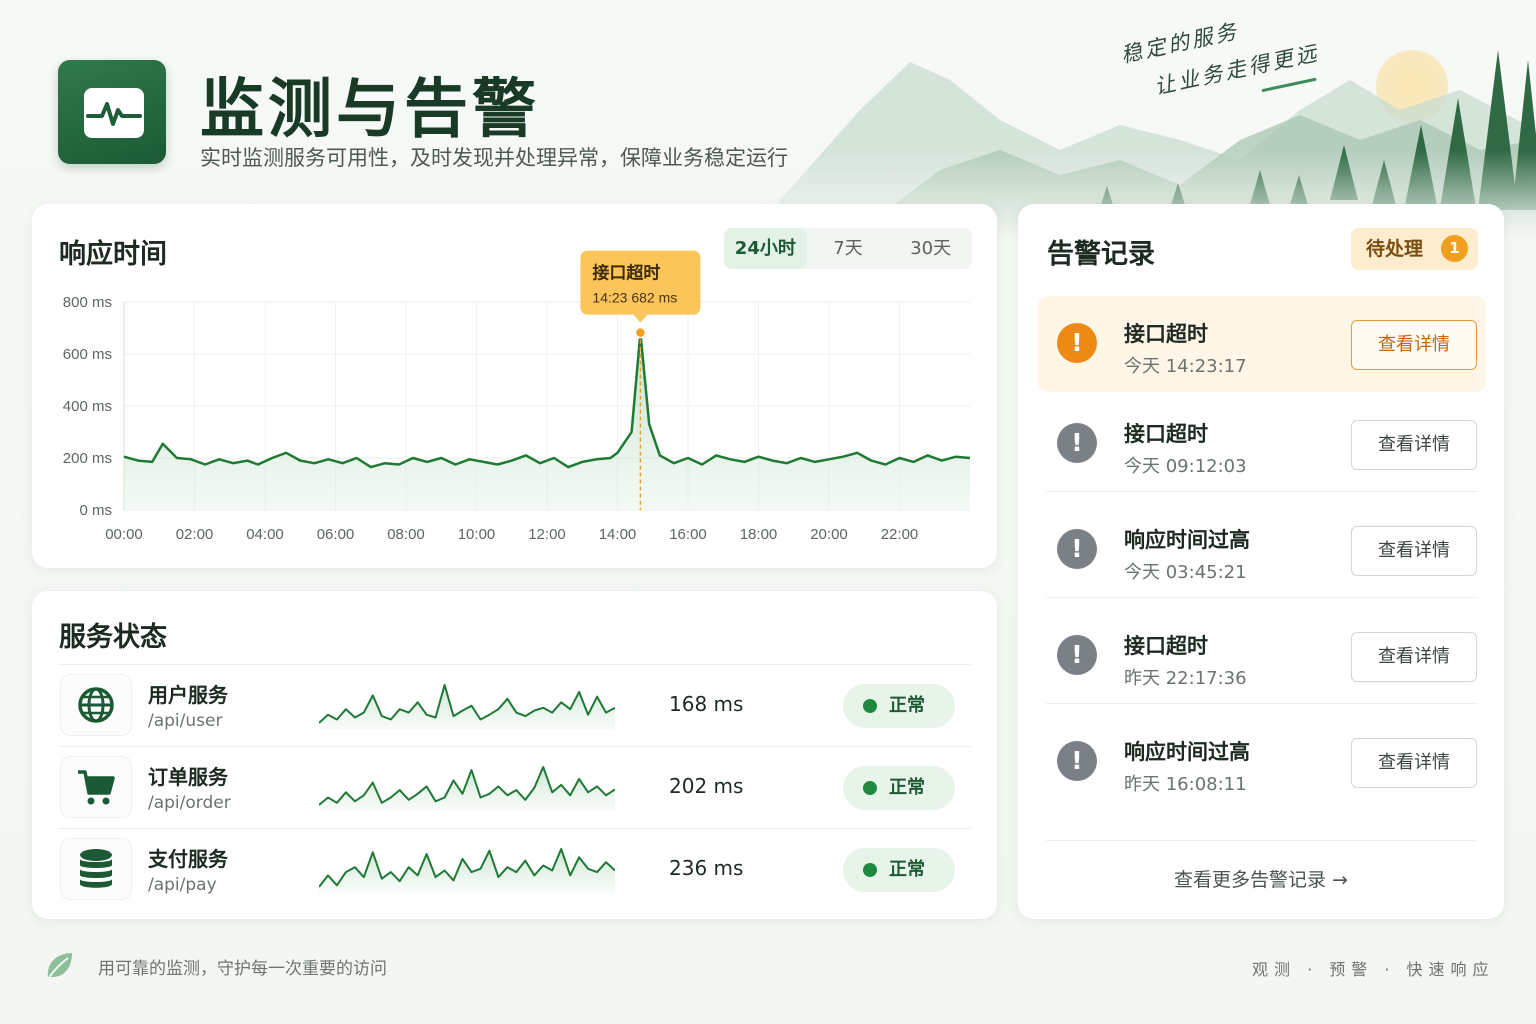 This screenshot has height=1024, width=1536. What do you see at coordinates (182, 885) in the screenshot?
I see `service-path: /api/pay` at bounding box center [182, 885].